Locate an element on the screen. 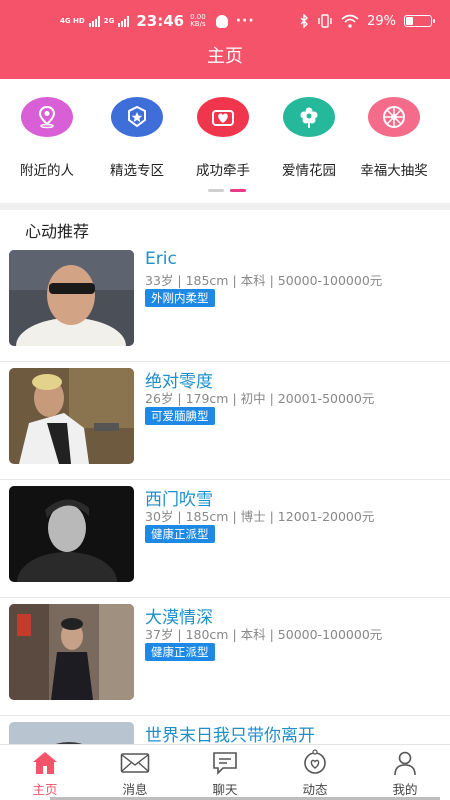 The width and height of the screenshot is (450, 800). tab-chat: 聊天 is located at coordinates (225, 773).